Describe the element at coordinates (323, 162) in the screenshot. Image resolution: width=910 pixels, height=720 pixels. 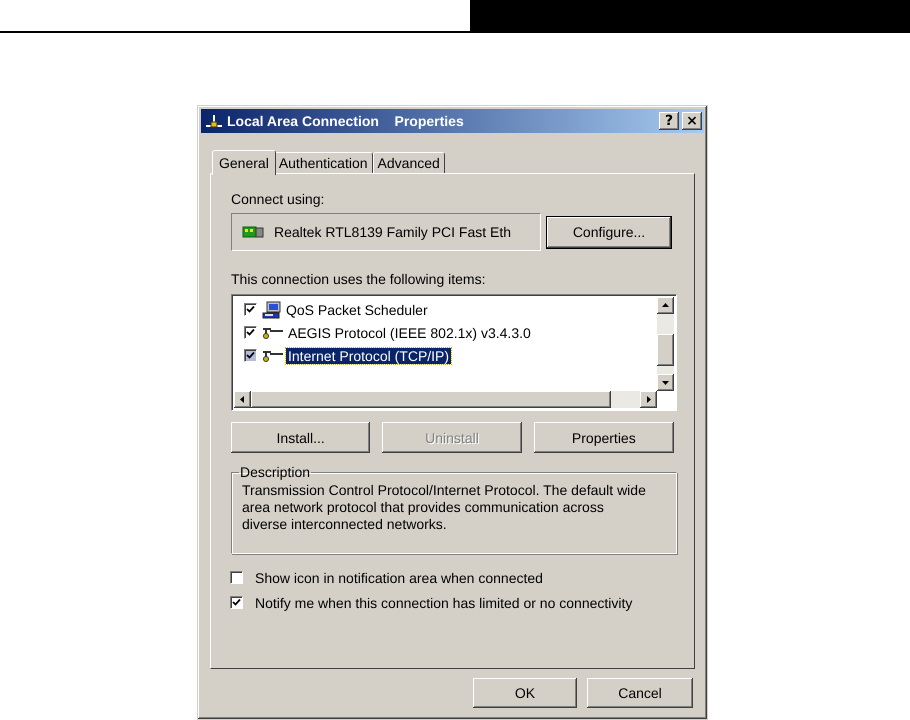
I see `tab: Authentication` at that location.